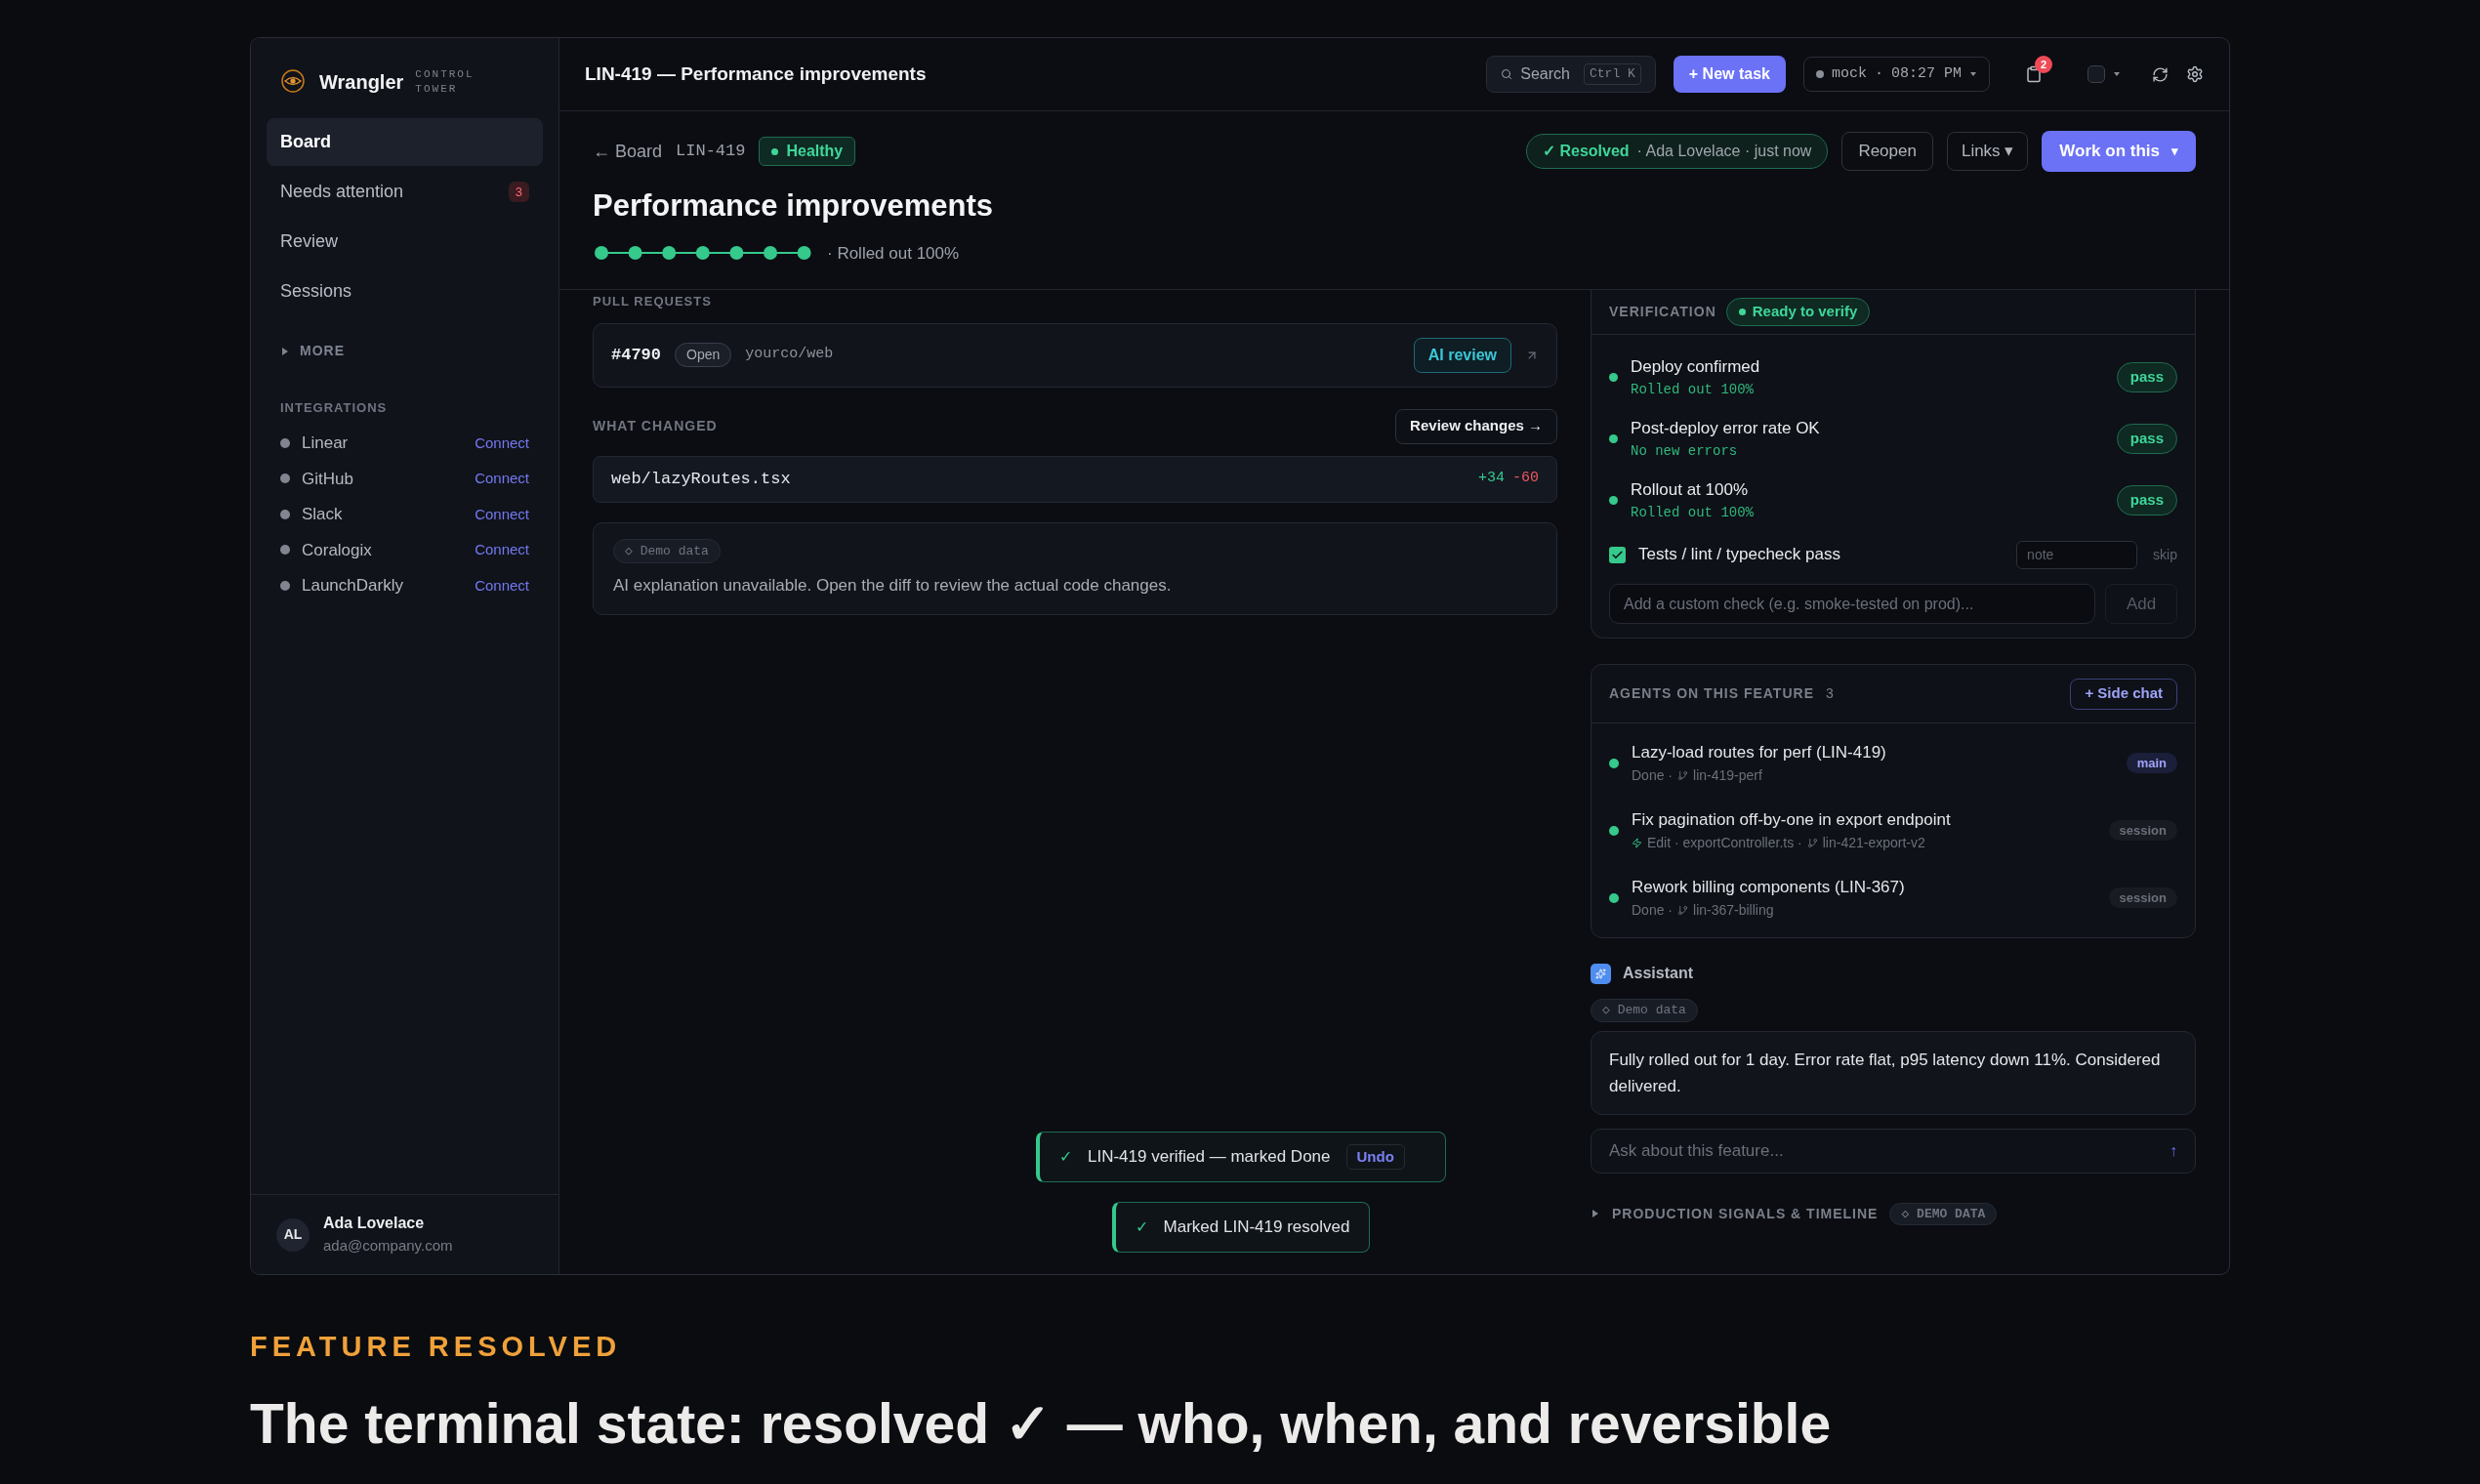 This screenshot has width=2480, height=1484. I want to click on search-icon, so click(1507, 74).